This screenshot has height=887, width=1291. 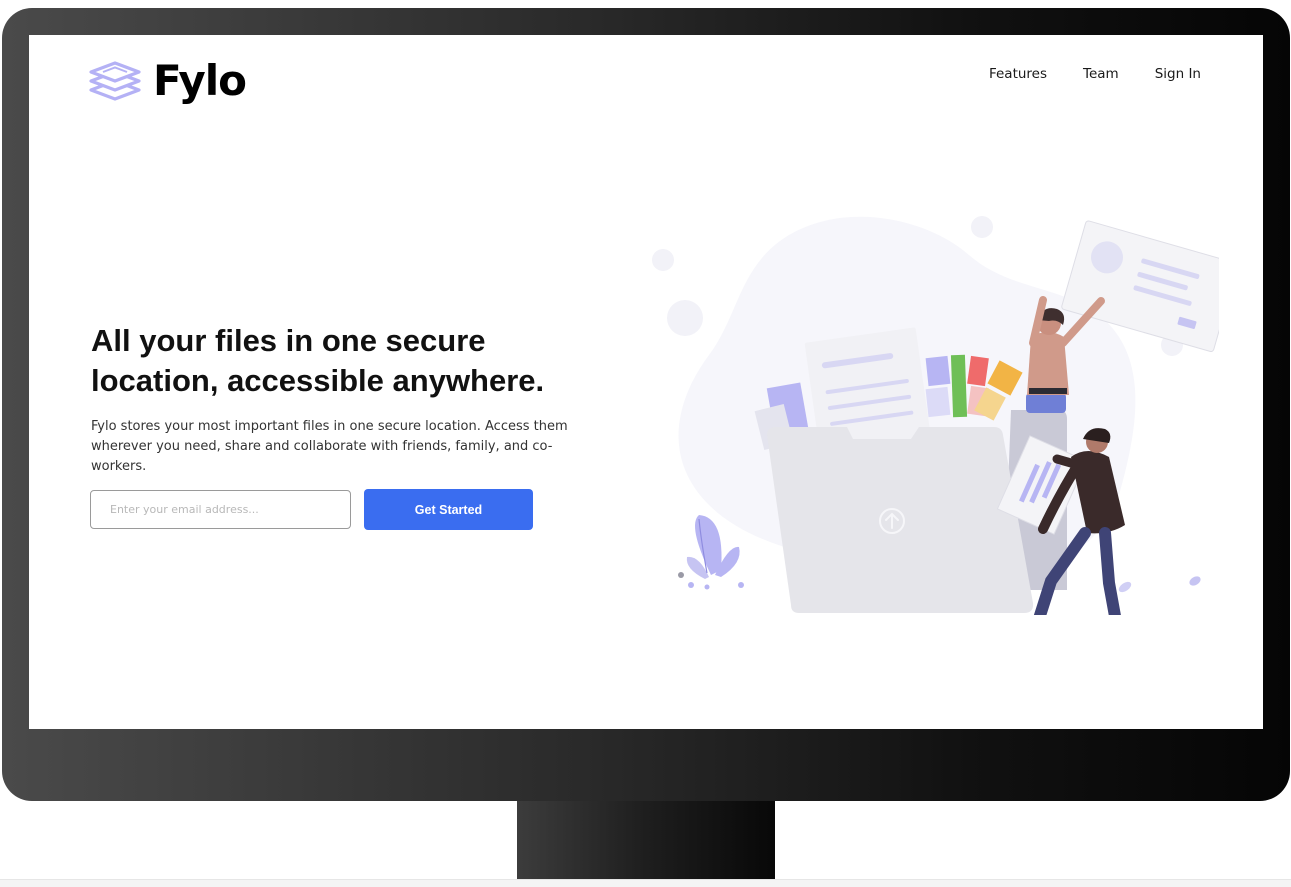 I want to click on get-started-button: Get Started, so click(x=448, y=509).